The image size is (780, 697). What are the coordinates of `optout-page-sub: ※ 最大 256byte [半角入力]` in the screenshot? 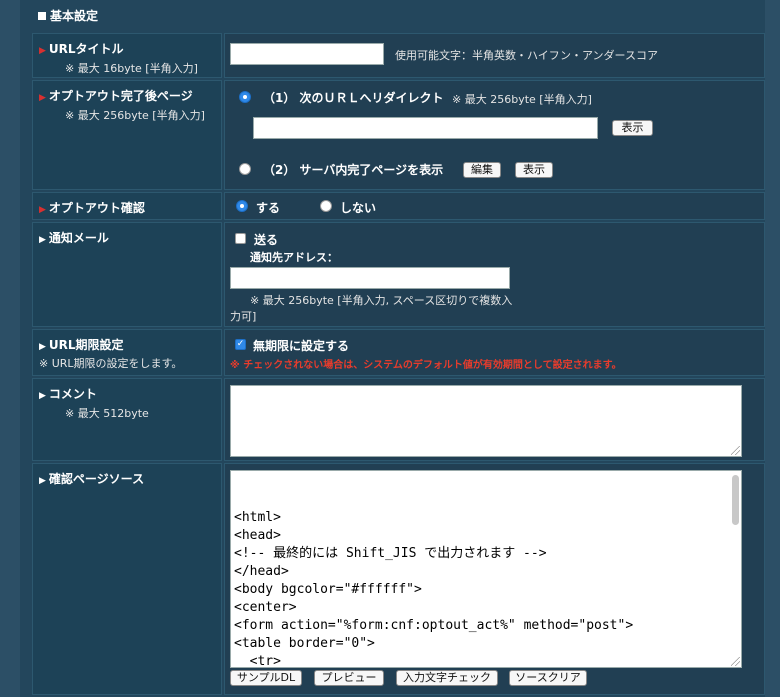 It's located at (135, 115).